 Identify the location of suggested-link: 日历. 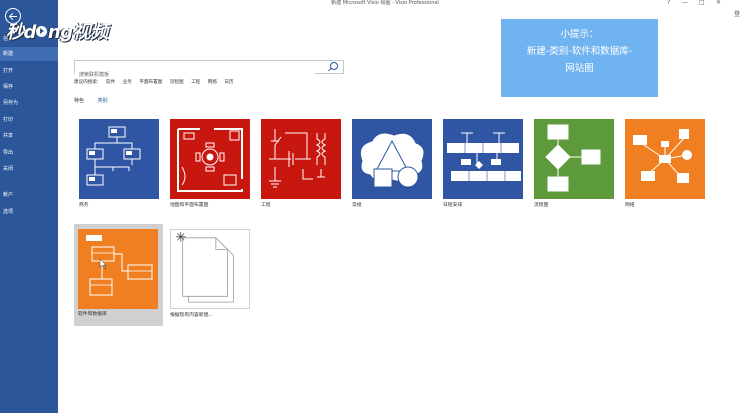
(228, 82).